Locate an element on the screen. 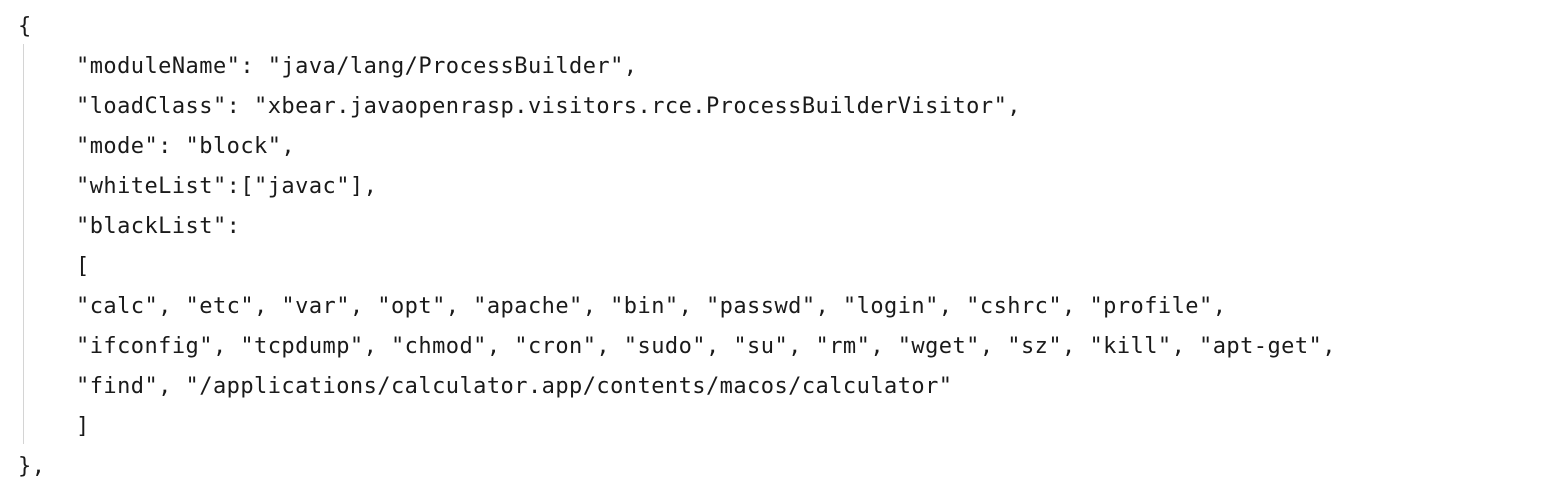  code-line-black-list-key: "blackList": is located at coordinates (158, 226).